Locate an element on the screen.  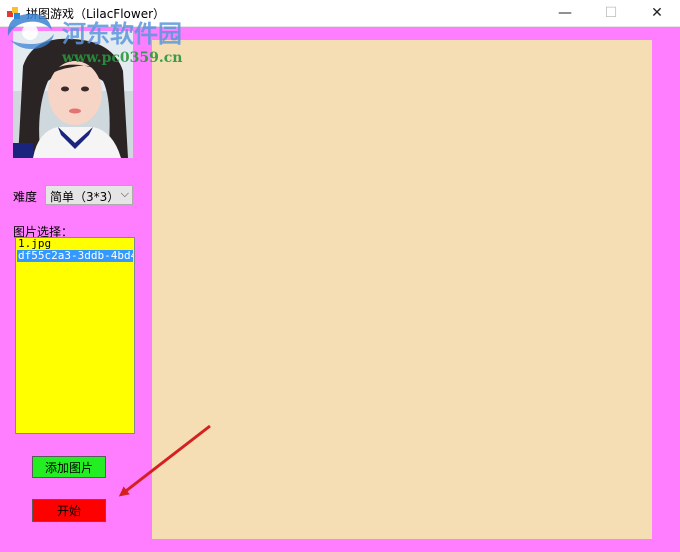
maximize-button: ☐ is located at coordinates (611, 13).